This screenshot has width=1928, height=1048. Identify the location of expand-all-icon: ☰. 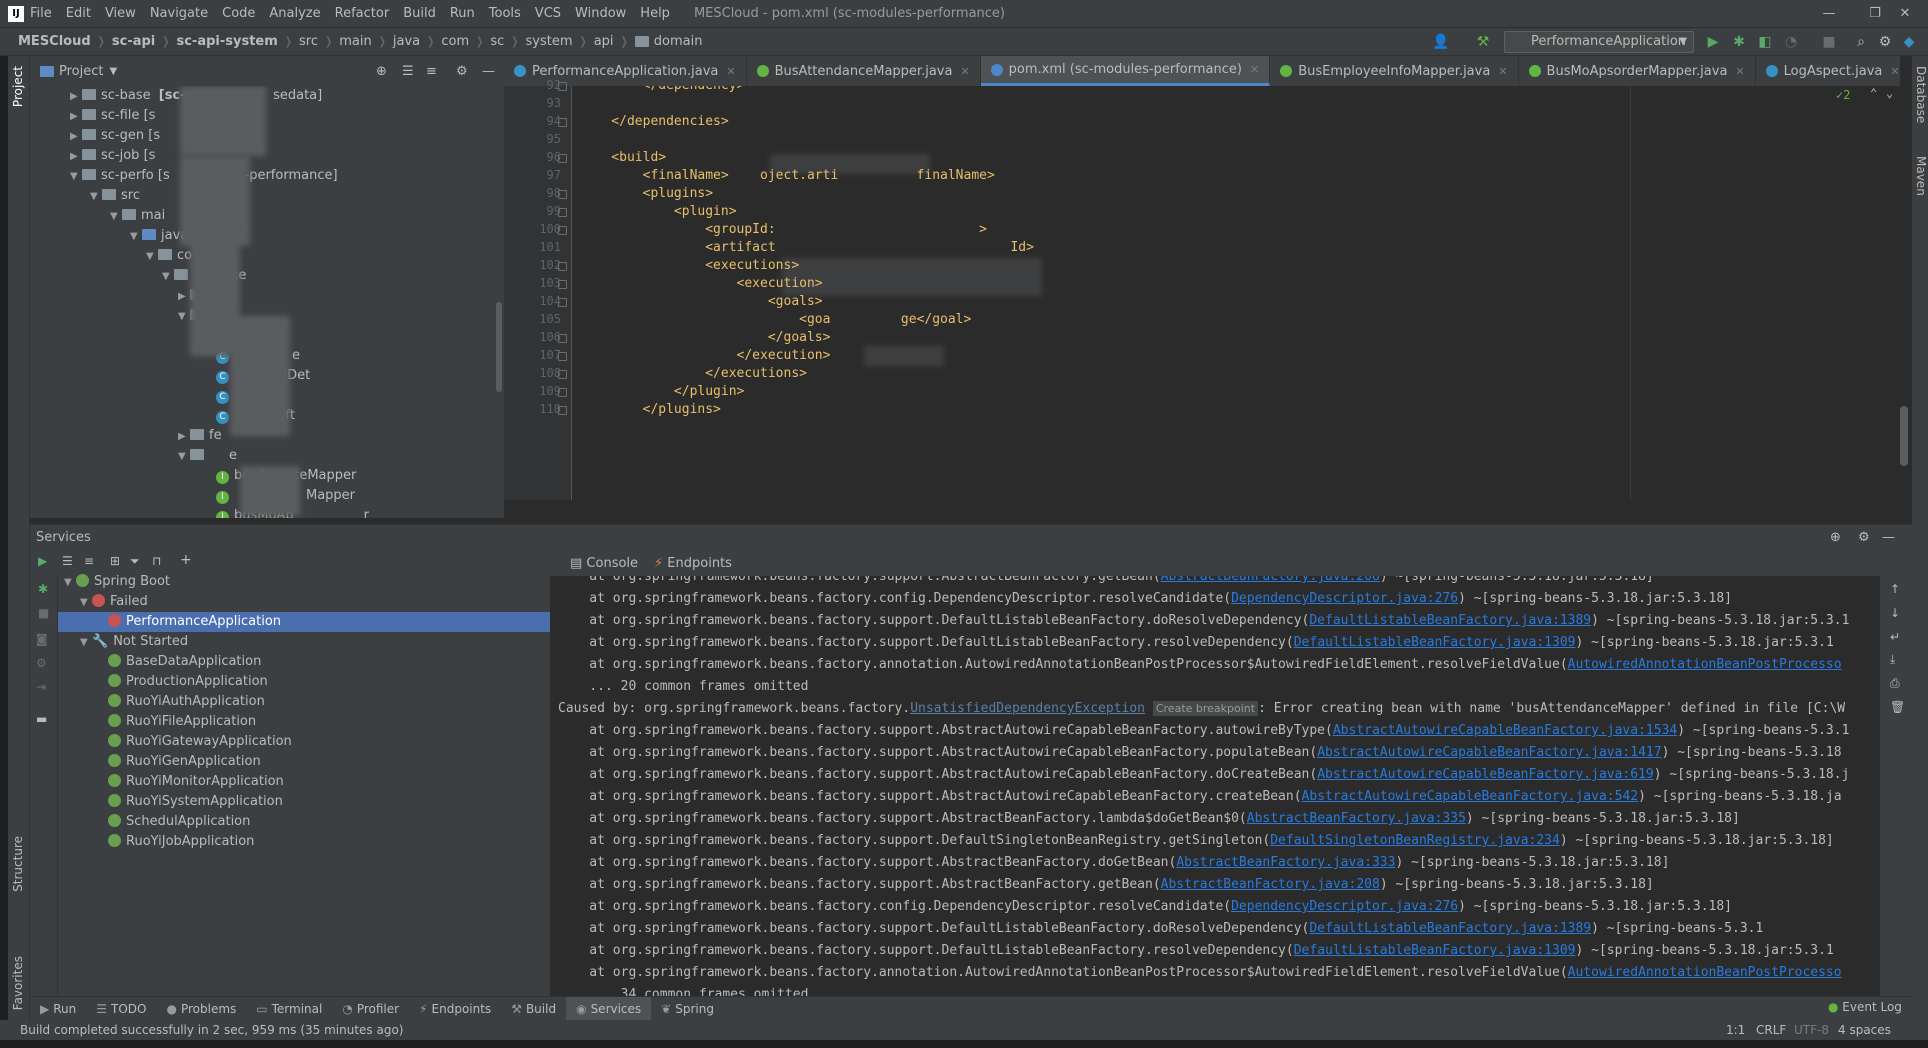
(67, 561).